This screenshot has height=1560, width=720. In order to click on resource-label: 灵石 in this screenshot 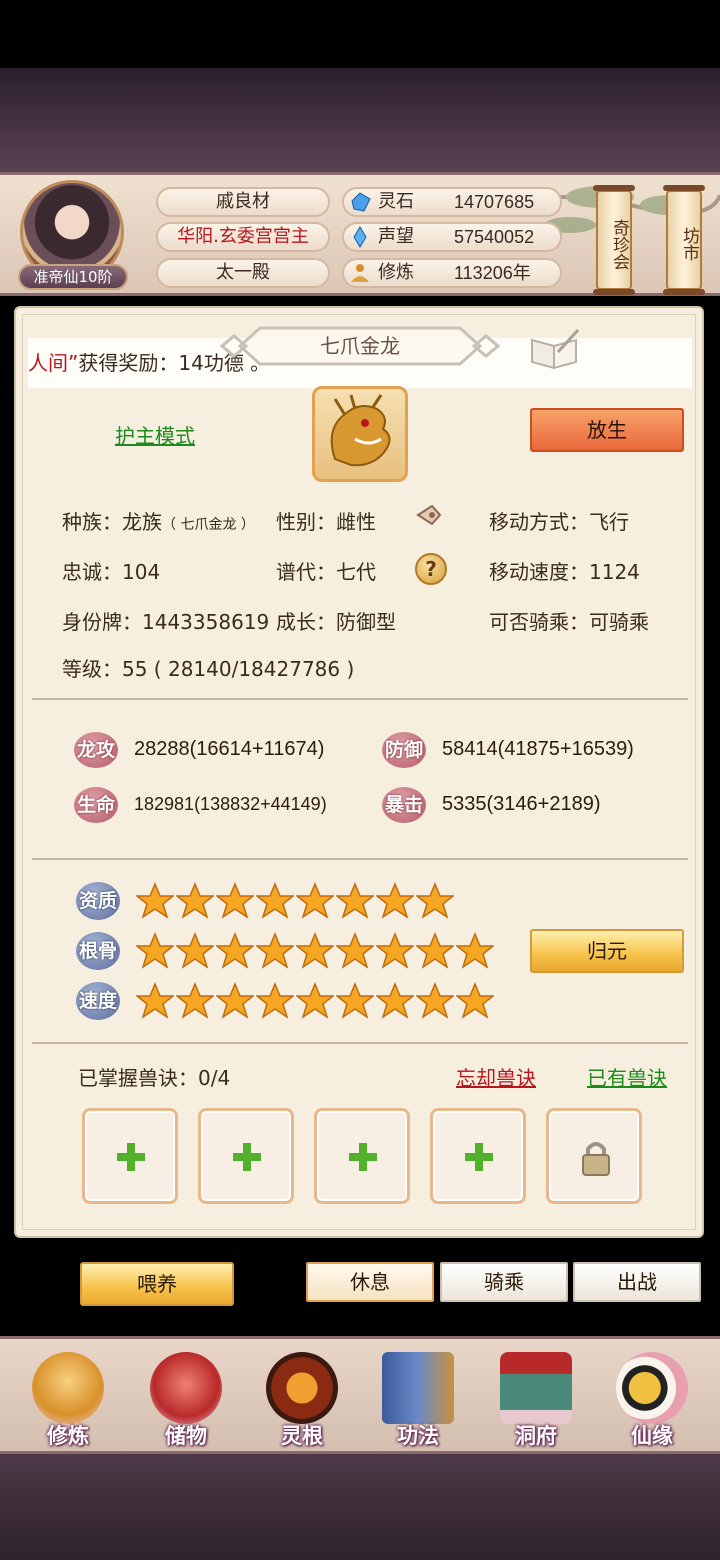, I will do `click(396, 201)`.